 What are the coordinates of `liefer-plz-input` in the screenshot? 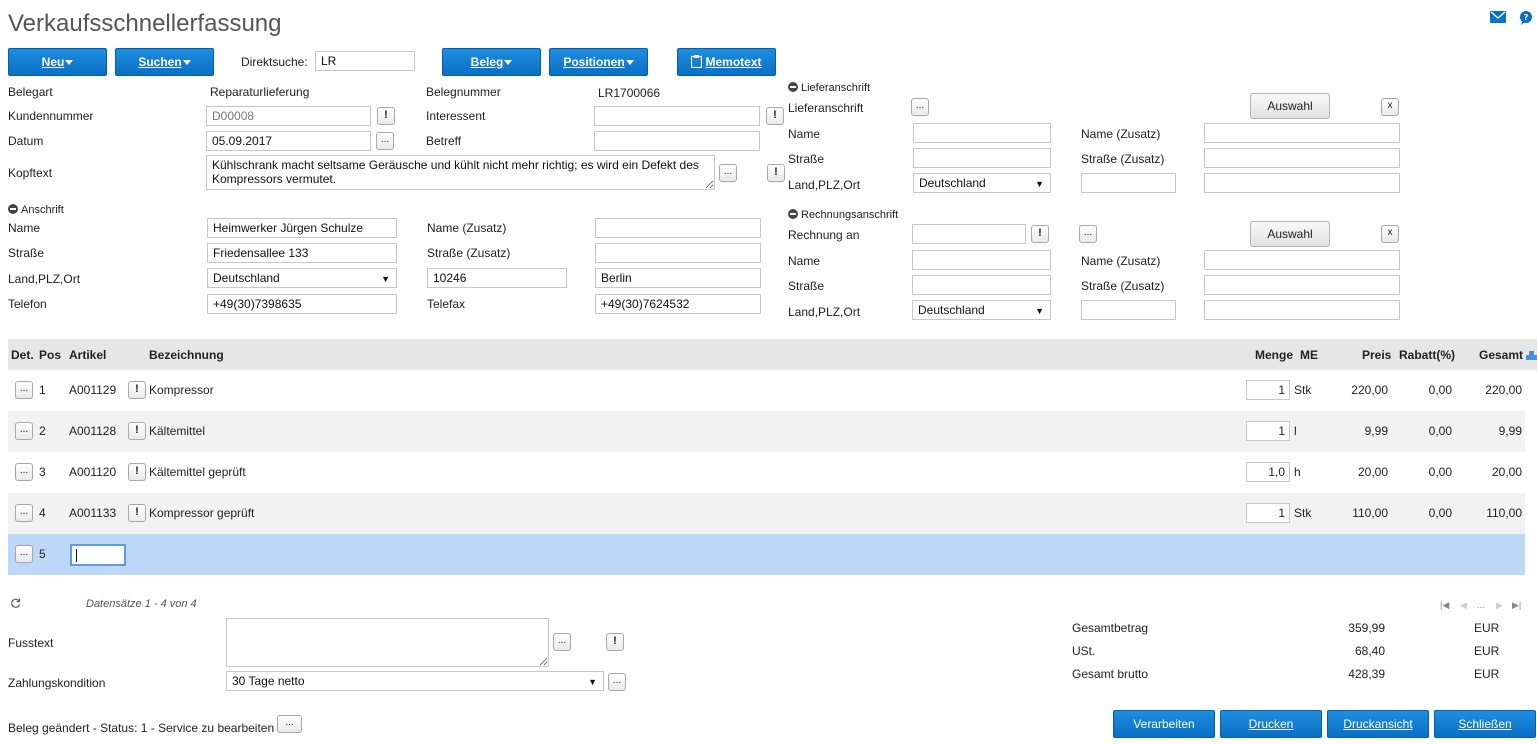 It's located at (1128, 183).